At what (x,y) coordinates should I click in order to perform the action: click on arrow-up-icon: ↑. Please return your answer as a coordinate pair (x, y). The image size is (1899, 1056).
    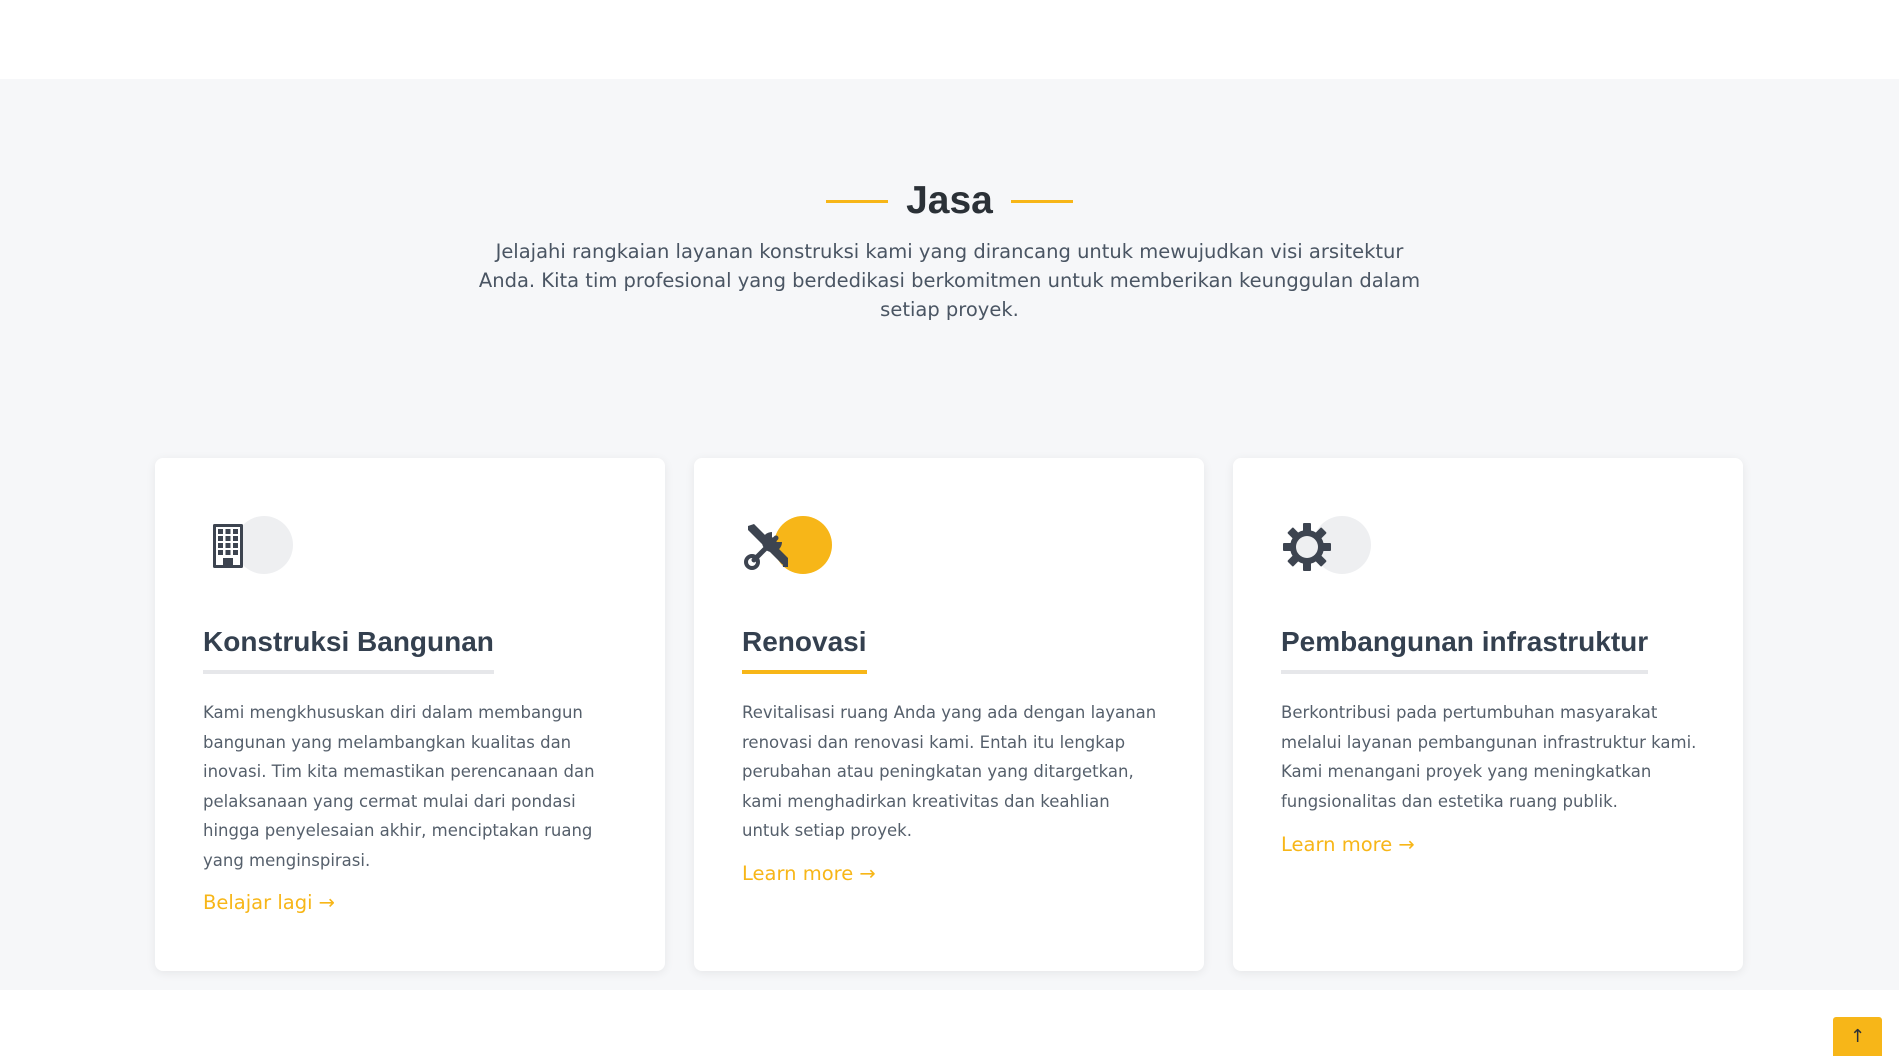
    Looking at the image, I should click on (1857, 1036).